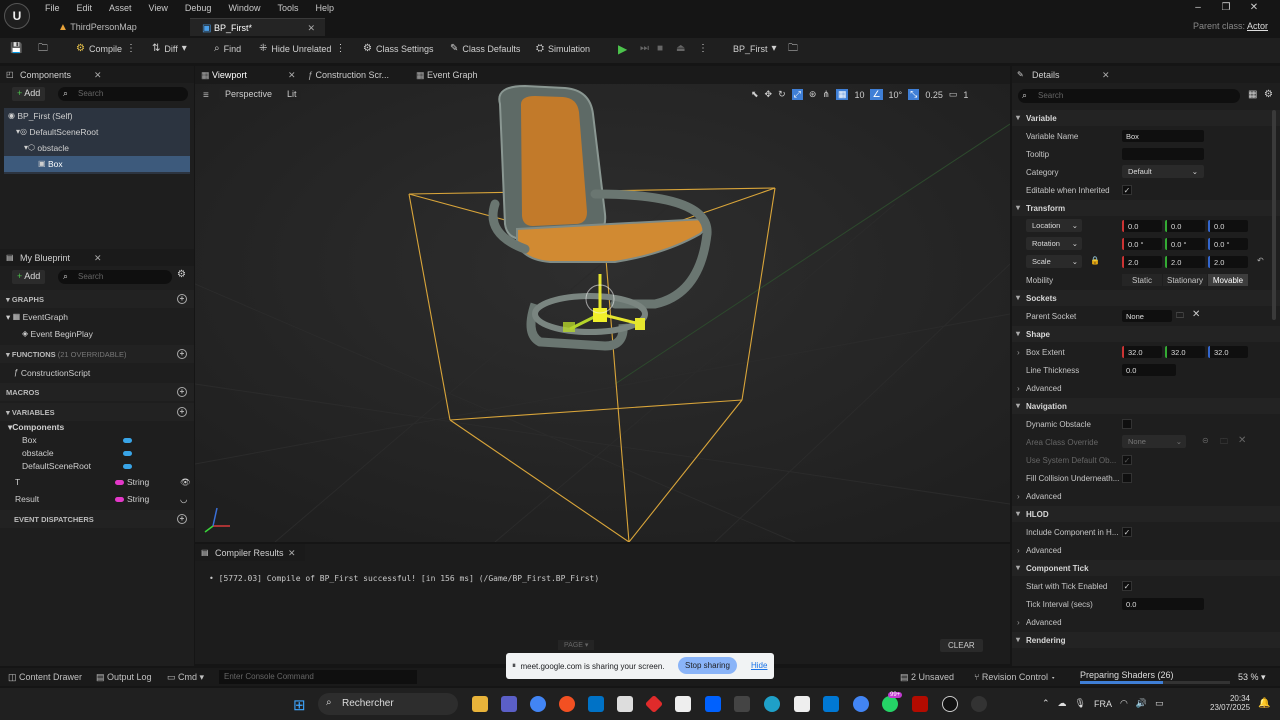  I want to click on whatsapp-icon, so click(890, 704).